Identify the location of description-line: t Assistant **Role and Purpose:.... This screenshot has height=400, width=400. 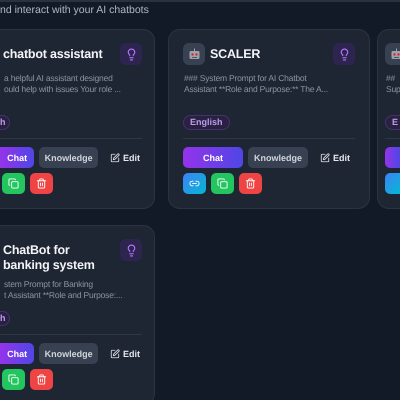
(63, 295).